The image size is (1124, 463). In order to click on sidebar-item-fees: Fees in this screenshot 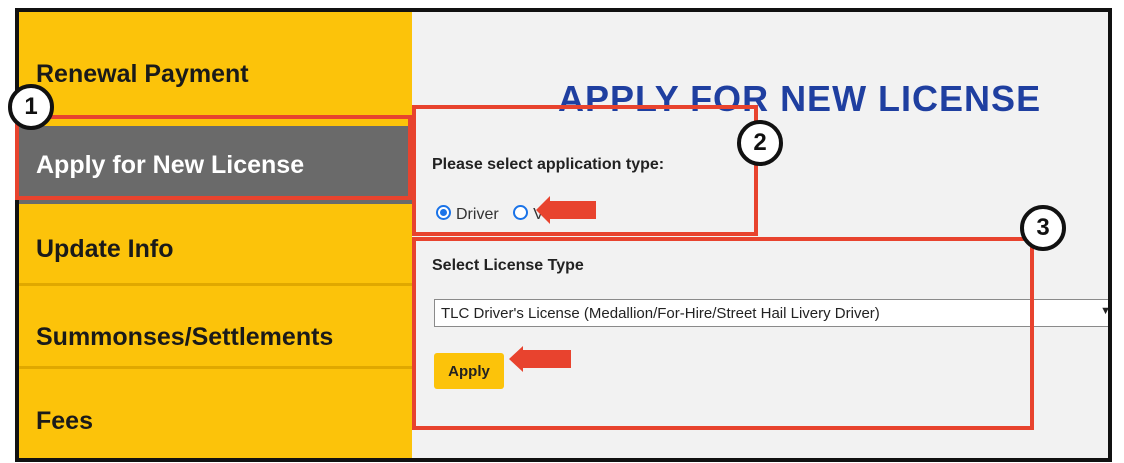, I will do `click(215, 413)`.